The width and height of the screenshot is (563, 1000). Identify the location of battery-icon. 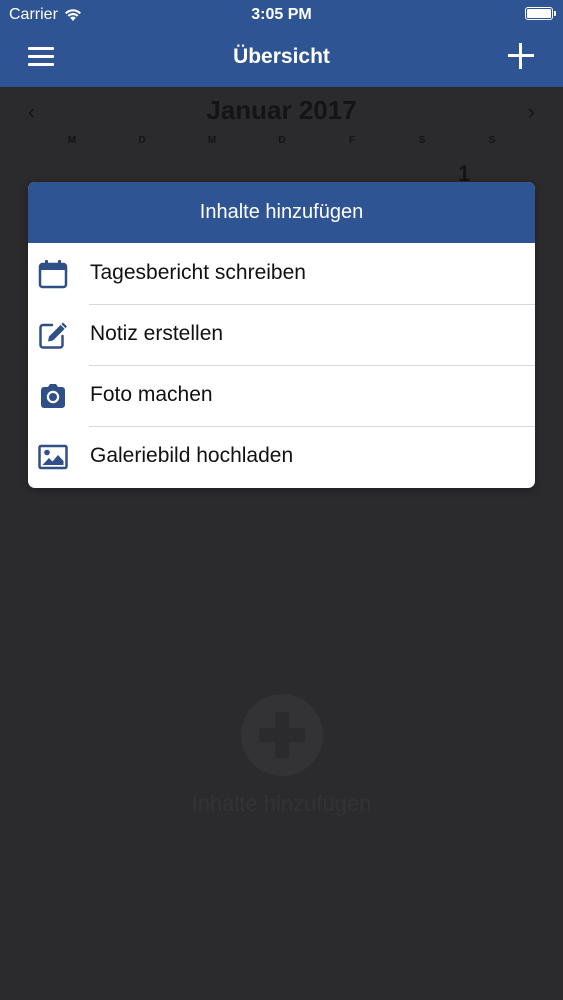
(540, 13).